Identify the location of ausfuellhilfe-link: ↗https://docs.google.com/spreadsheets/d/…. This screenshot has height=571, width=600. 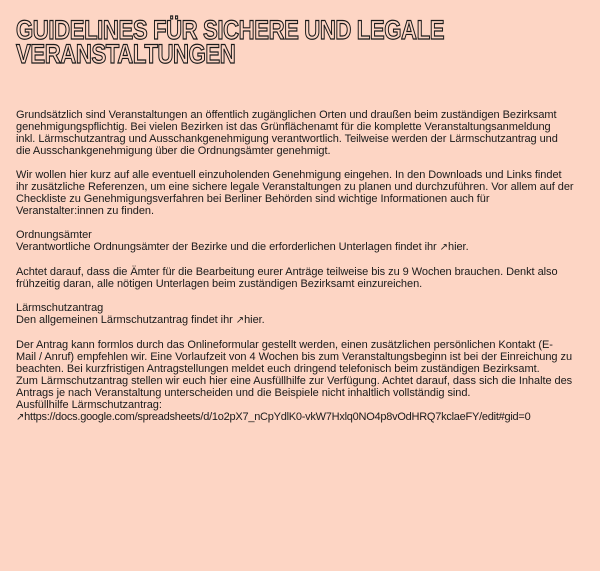
(273, 417).